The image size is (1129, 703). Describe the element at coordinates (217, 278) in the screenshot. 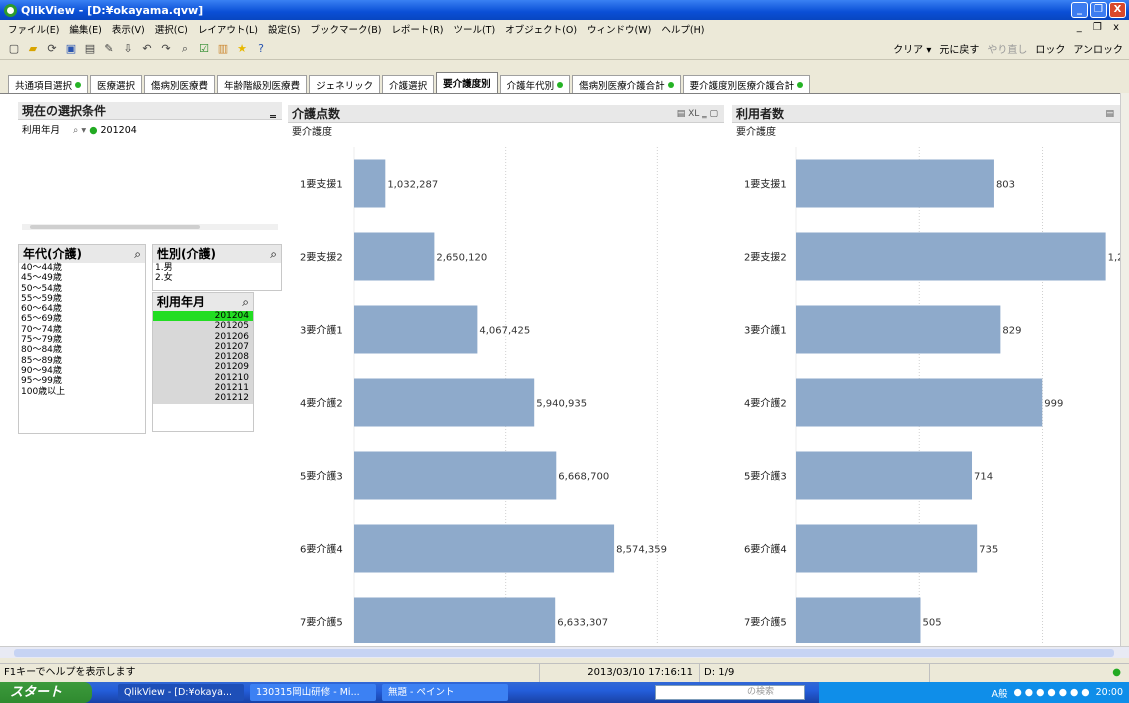

I see `list-item: 2.女` at that location.